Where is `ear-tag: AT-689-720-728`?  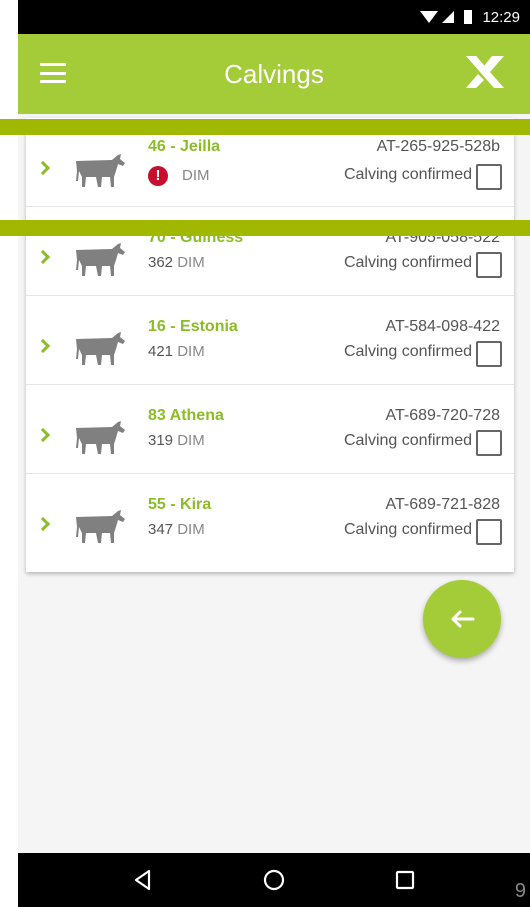 ear-tag: AT-689-720-728 is located at coordinates (442, 415).